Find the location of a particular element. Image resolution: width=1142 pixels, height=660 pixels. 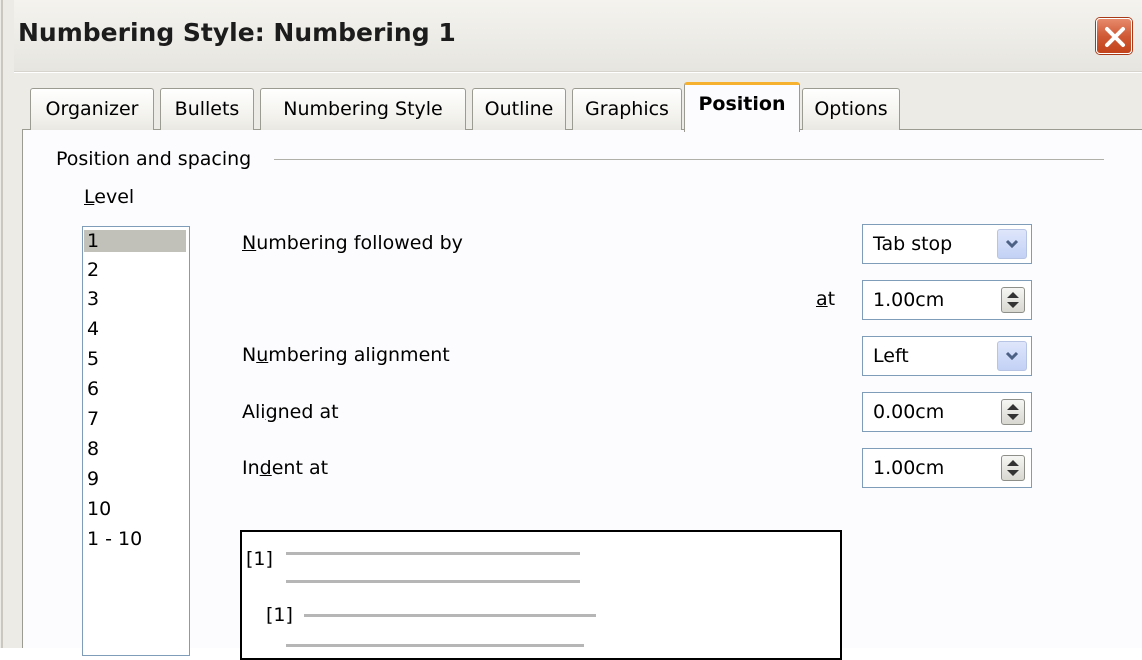

level-listbox: 1 2 3 4 5 6 7 8 9 10 1 - 10 is located at coordinates (136, 441).